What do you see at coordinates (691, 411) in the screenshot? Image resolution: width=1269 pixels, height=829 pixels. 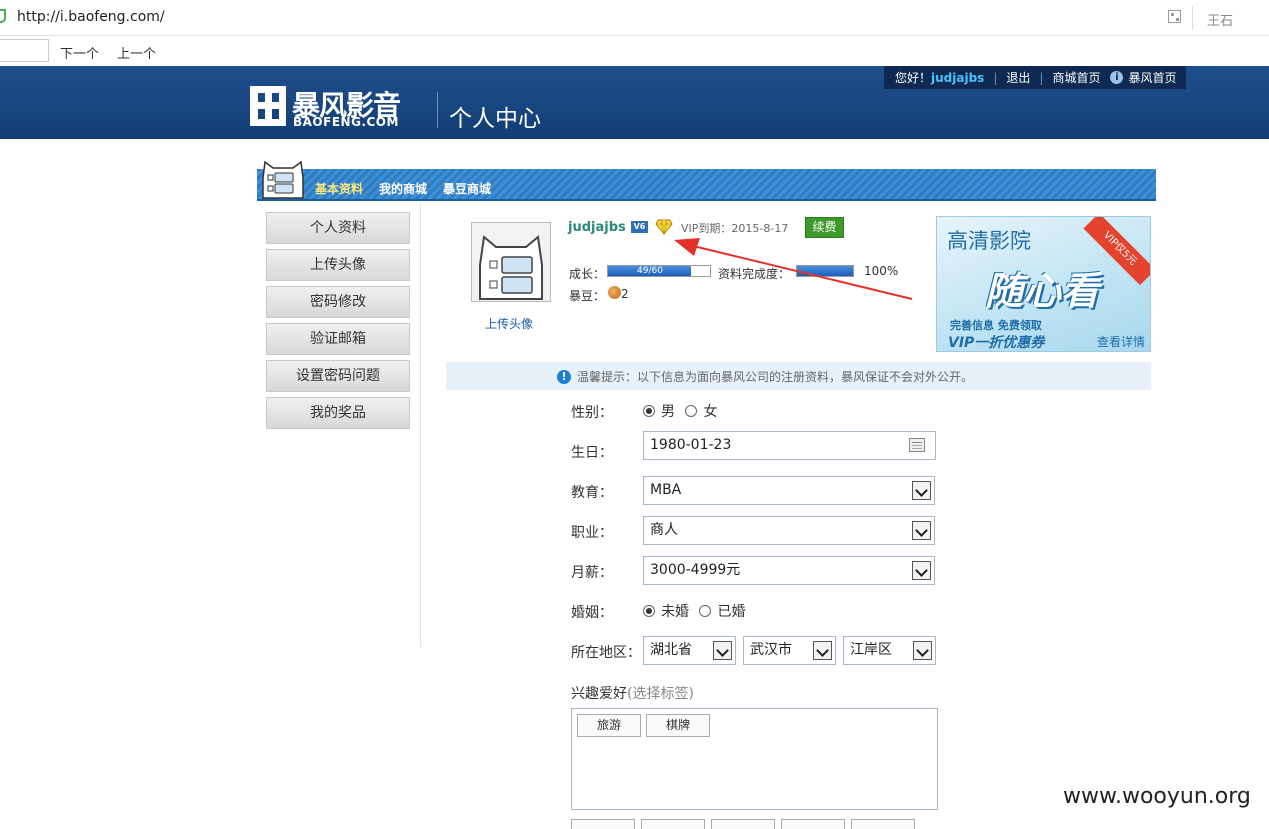 I see `radio-female` at bounding box center [691, 411].